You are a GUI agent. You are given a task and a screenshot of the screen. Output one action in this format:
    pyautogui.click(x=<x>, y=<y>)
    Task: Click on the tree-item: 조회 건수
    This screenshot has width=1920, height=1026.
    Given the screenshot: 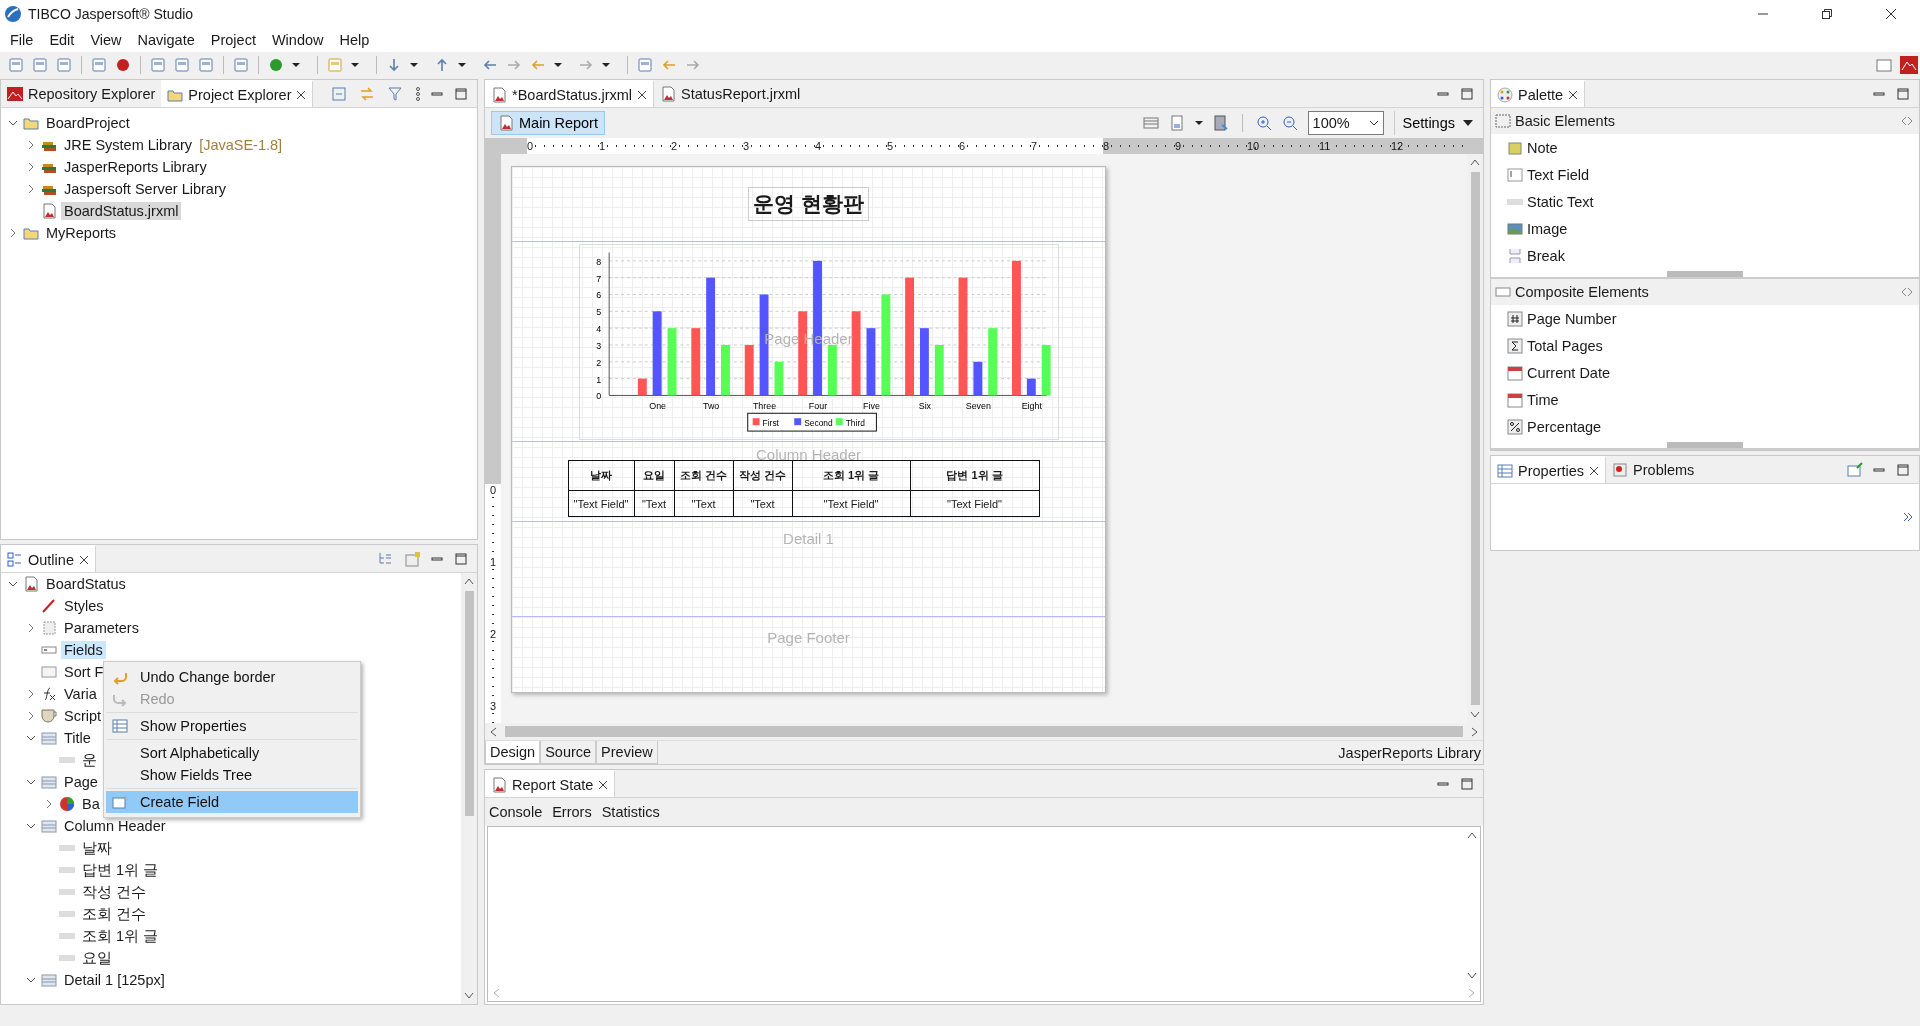 What is the action you would take?
    pyautogui.click(x=114, y=914)
    